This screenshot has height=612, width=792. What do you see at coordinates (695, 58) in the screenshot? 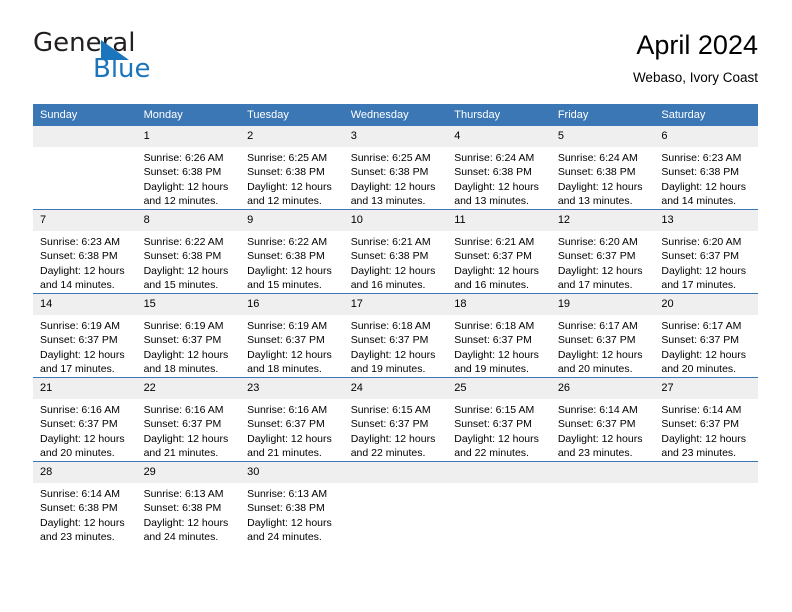
I see `title-block: April 2024 Webaso, Ivory Coast` at bounding box center [695, 58].